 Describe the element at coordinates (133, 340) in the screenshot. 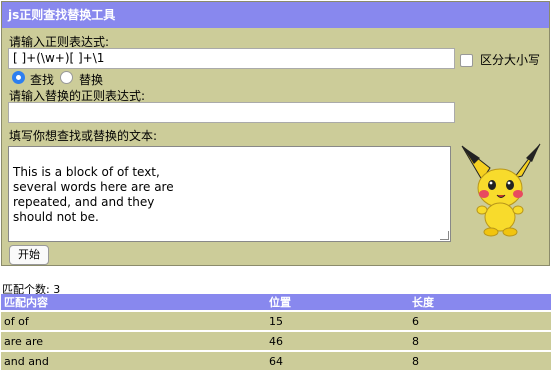

I see `cell-match: are are` at that location.